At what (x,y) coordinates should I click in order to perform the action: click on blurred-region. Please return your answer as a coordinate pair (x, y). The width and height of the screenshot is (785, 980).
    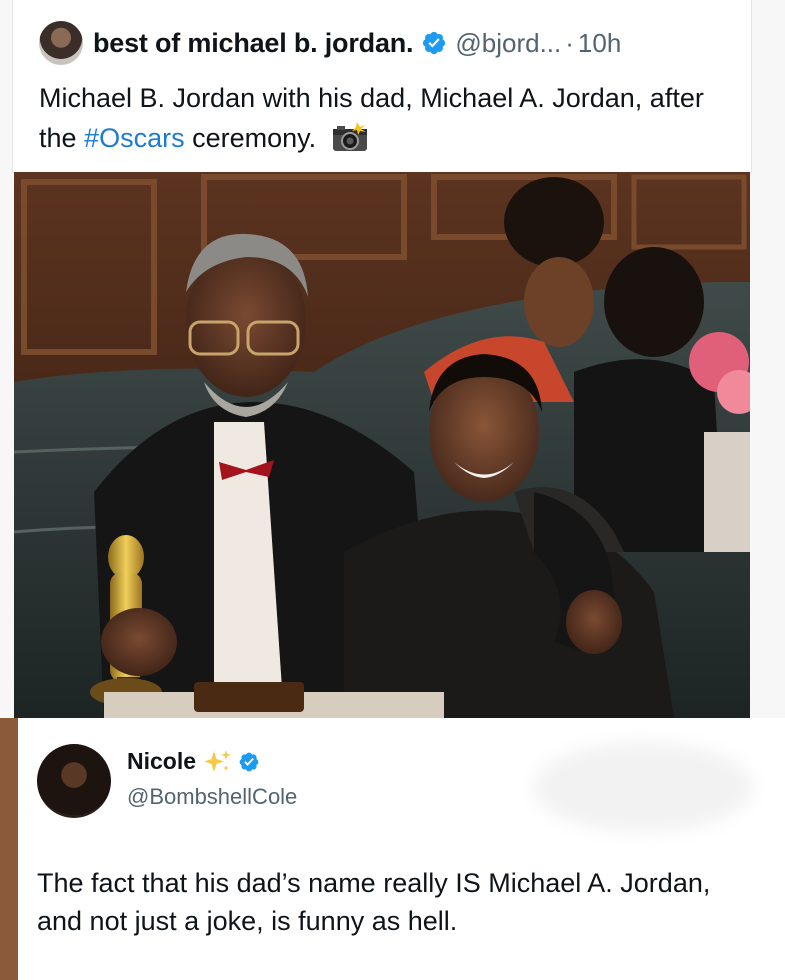
    Looking at the image, I should click on (643, 787).